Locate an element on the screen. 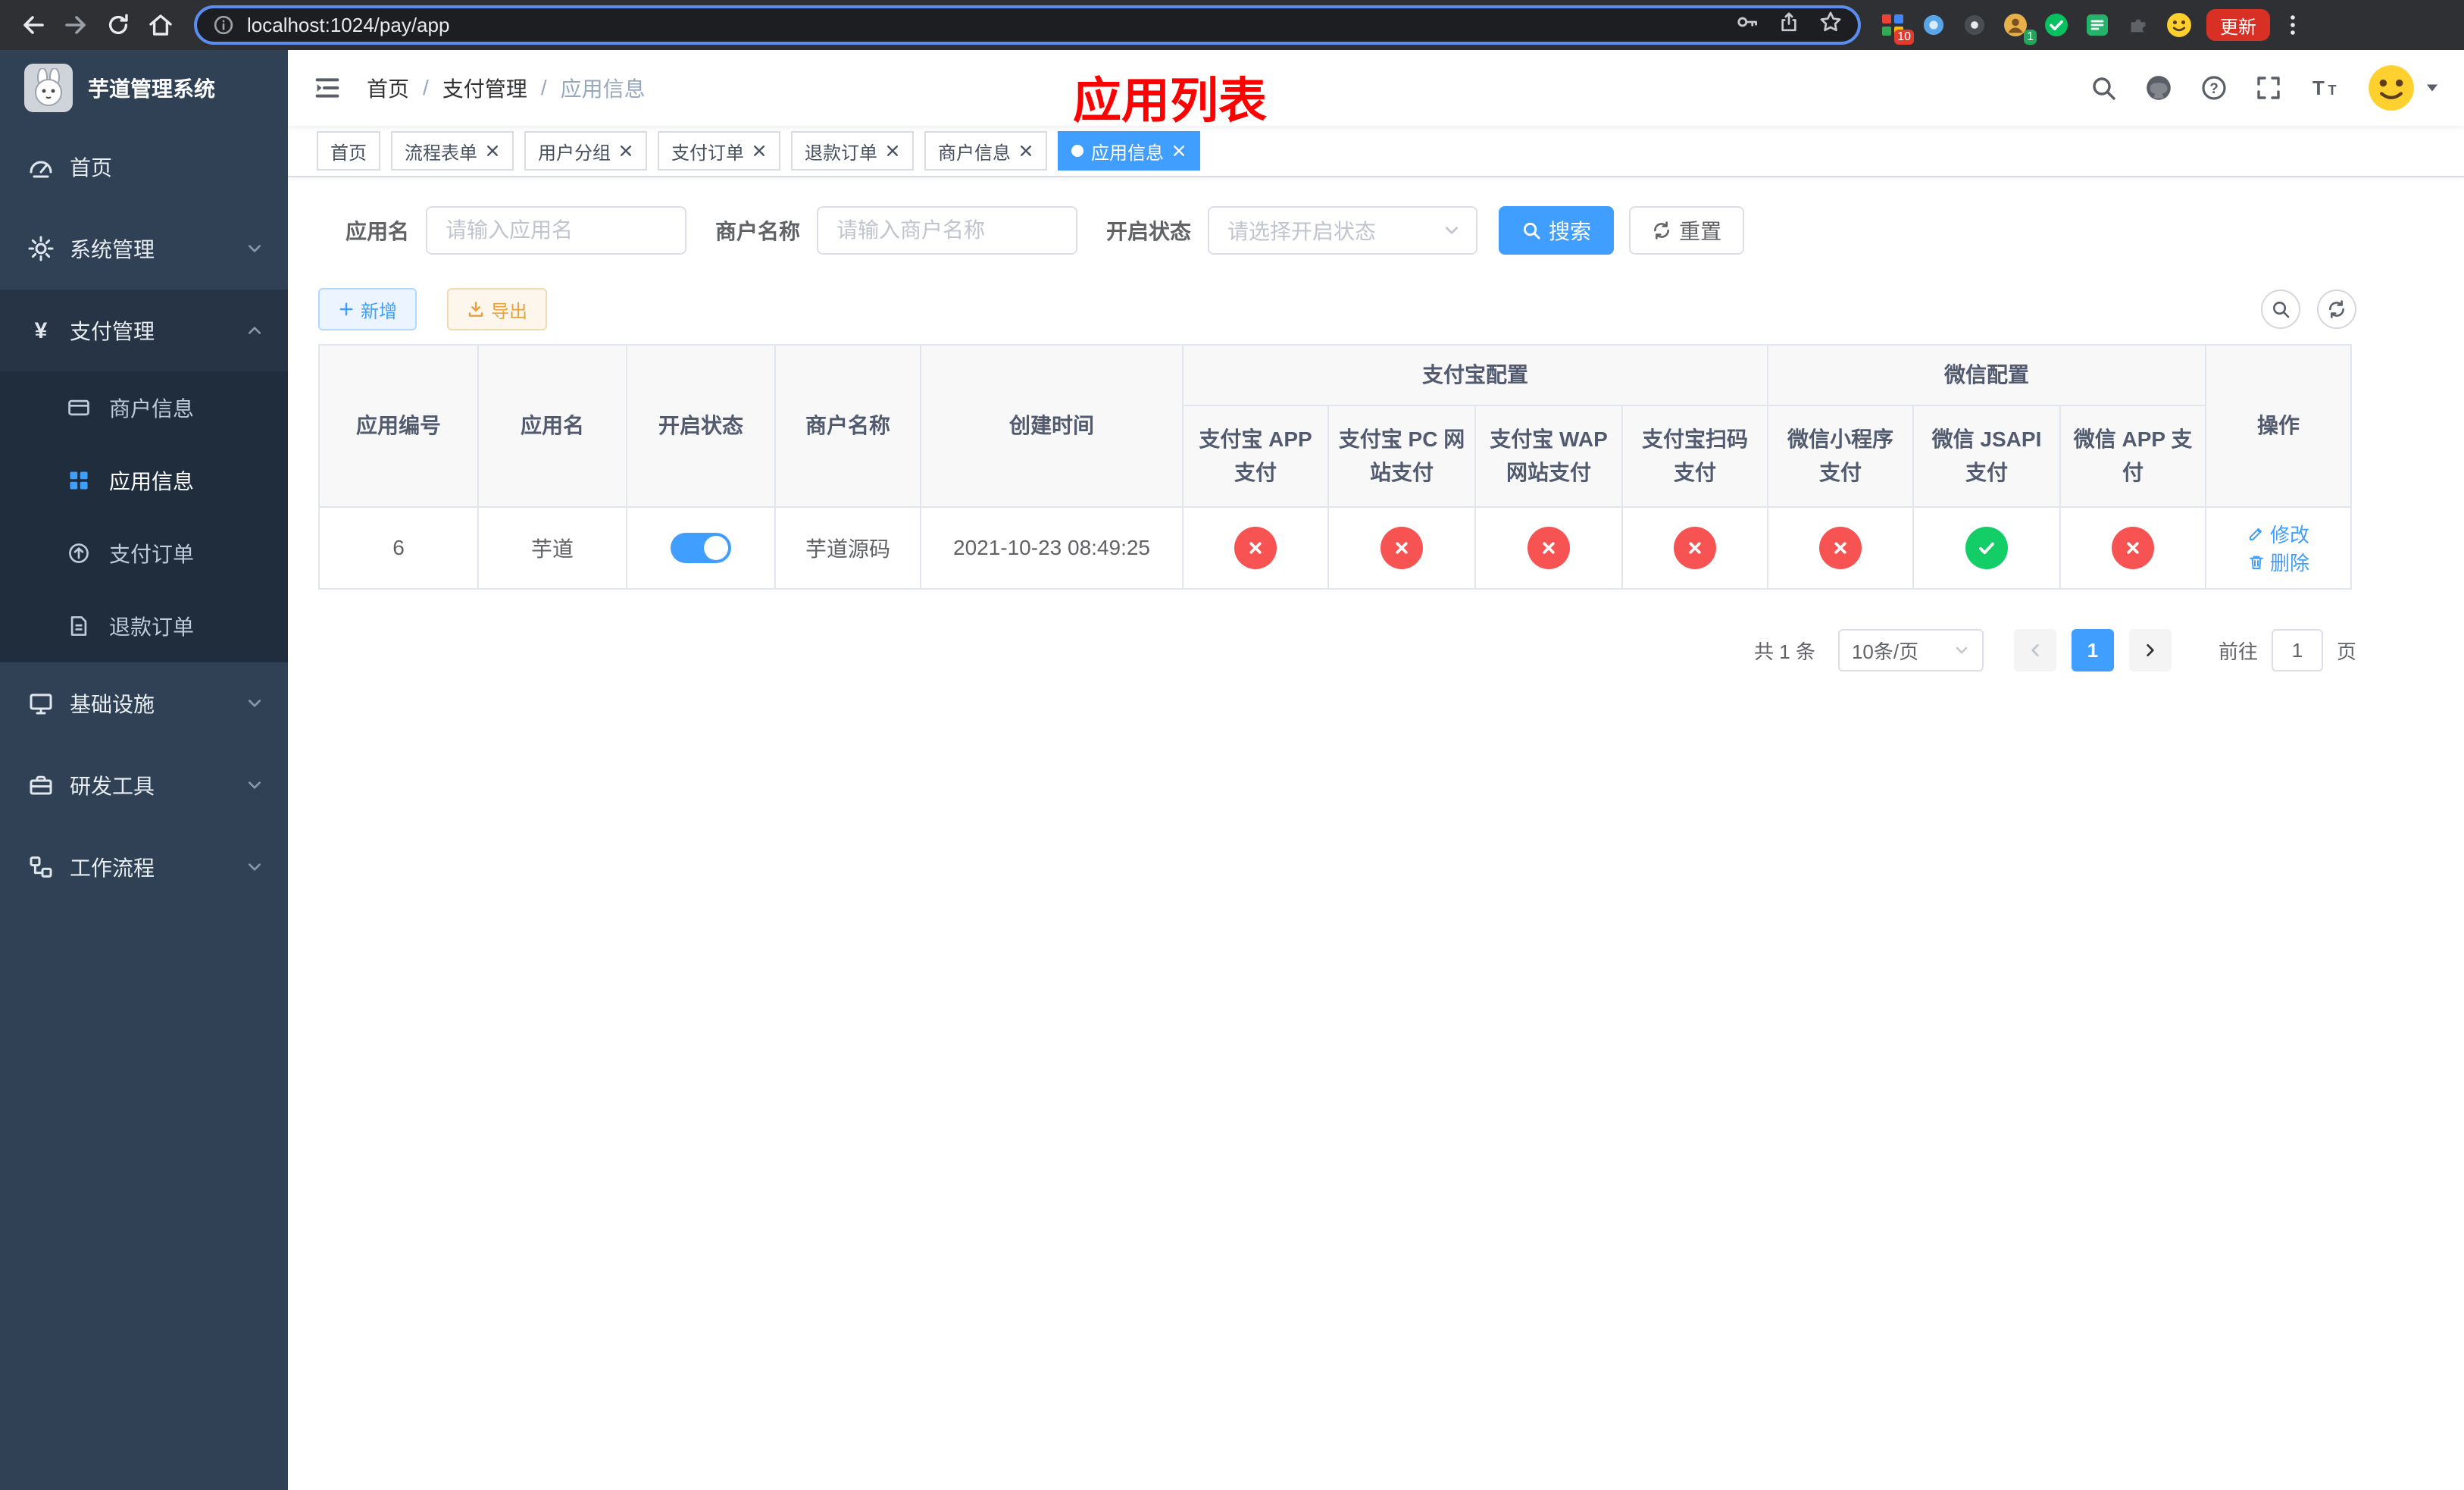  sidebar-item-home: 首页 is located at coordinates (144, 167).